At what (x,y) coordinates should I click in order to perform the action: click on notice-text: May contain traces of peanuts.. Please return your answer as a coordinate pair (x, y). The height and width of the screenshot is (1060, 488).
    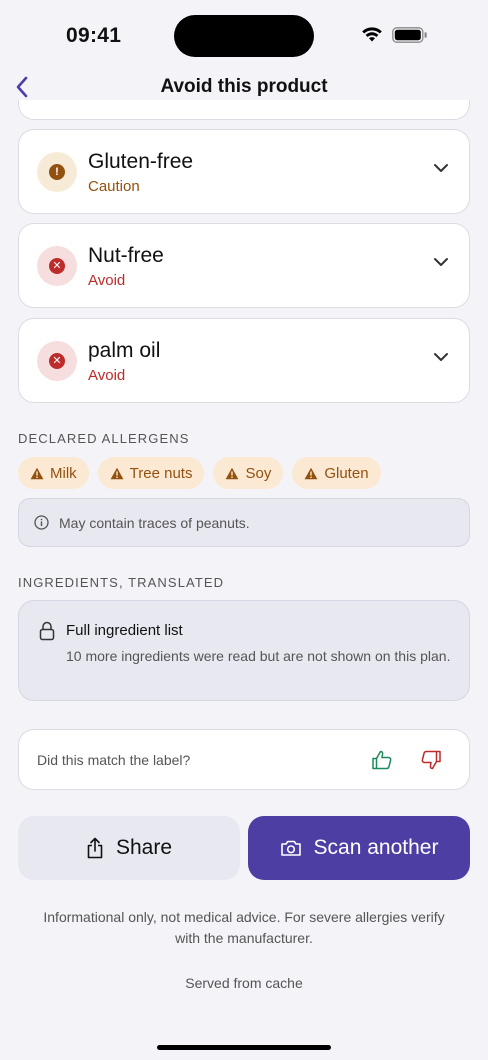
    Looking at the image, I should click on (154, 523).